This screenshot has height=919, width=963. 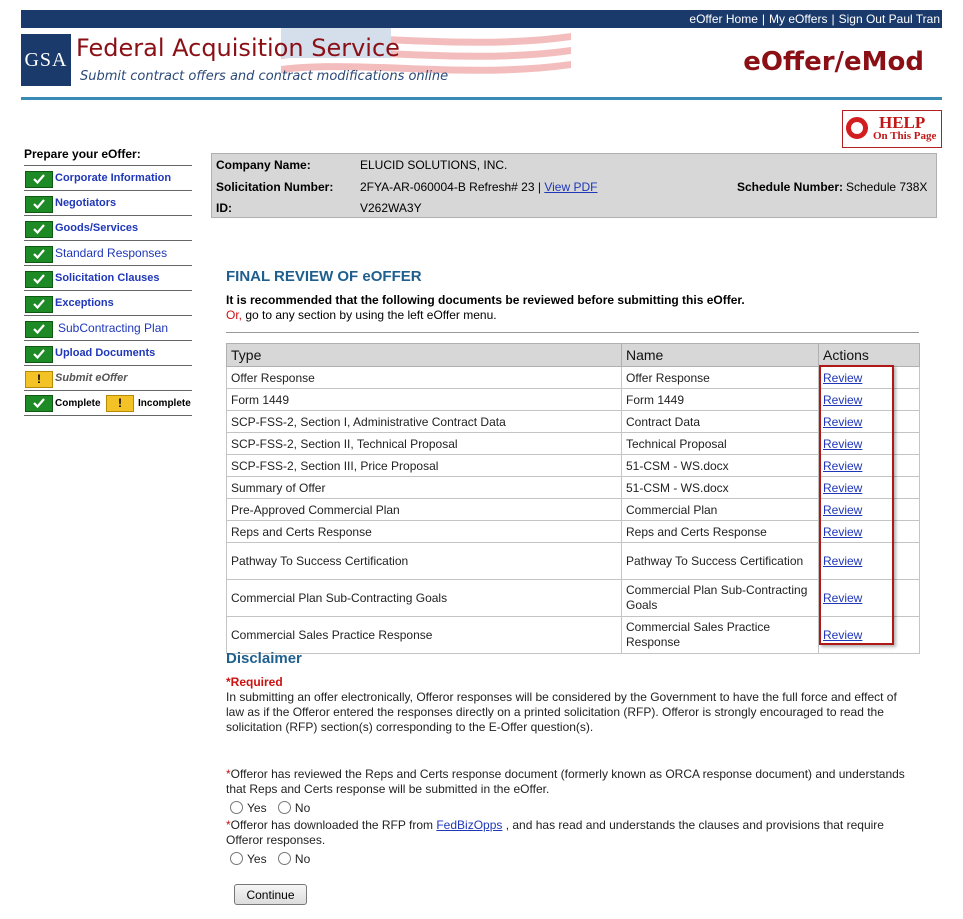 What do you see at coordinates (424, 377) in the screenshot?
I see `type-cell: Offer Response` at bounding box center [424, 377].